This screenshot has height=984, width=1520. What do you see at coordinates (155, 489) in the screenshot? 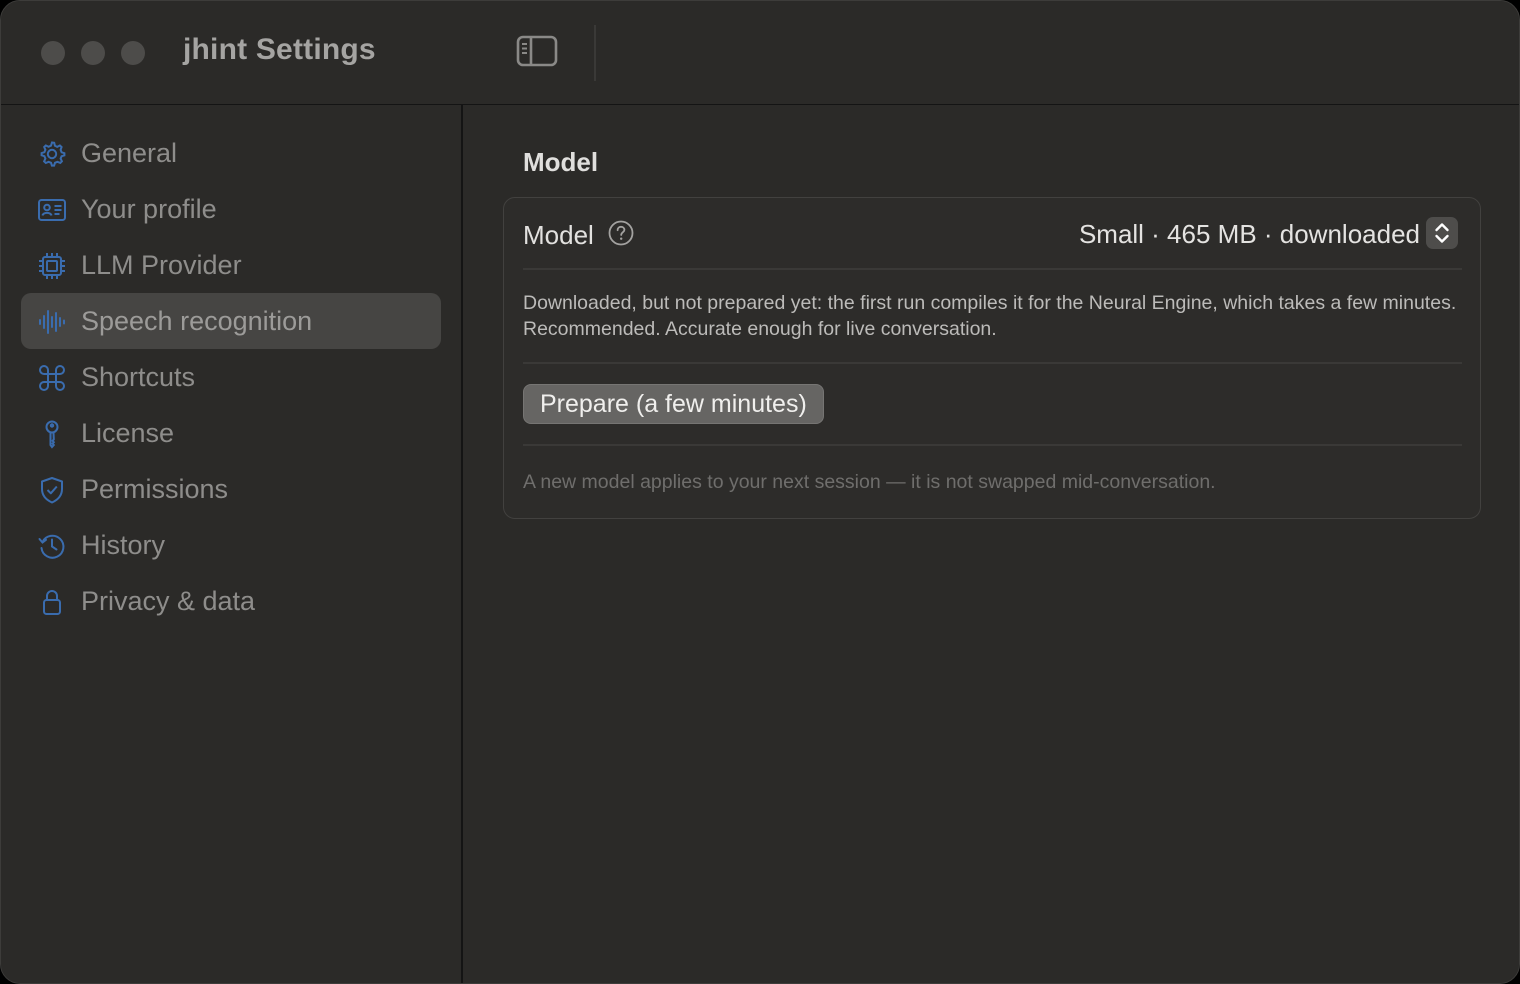
I see `sidebar-item-label: Permissions` at bounding box center [155, 489].